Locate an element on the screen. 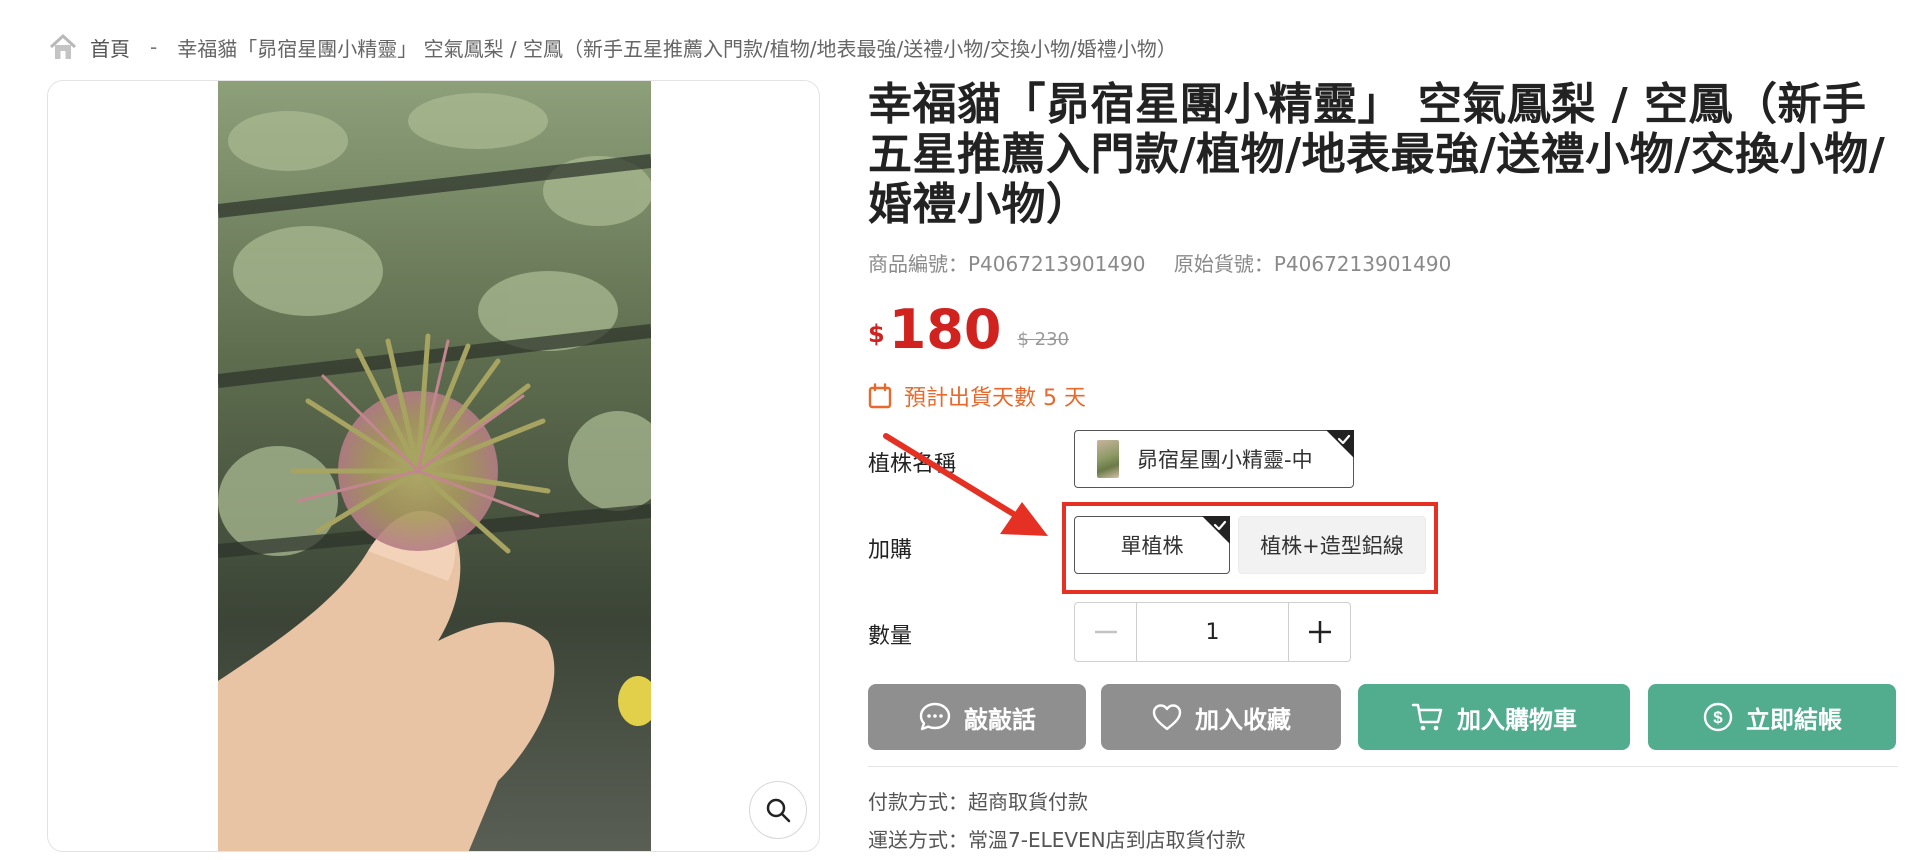 This screenshot has height=860, width=1920. original-item-number: 原始貨號：P4067213901490 is located at coordinates (1312, 264).